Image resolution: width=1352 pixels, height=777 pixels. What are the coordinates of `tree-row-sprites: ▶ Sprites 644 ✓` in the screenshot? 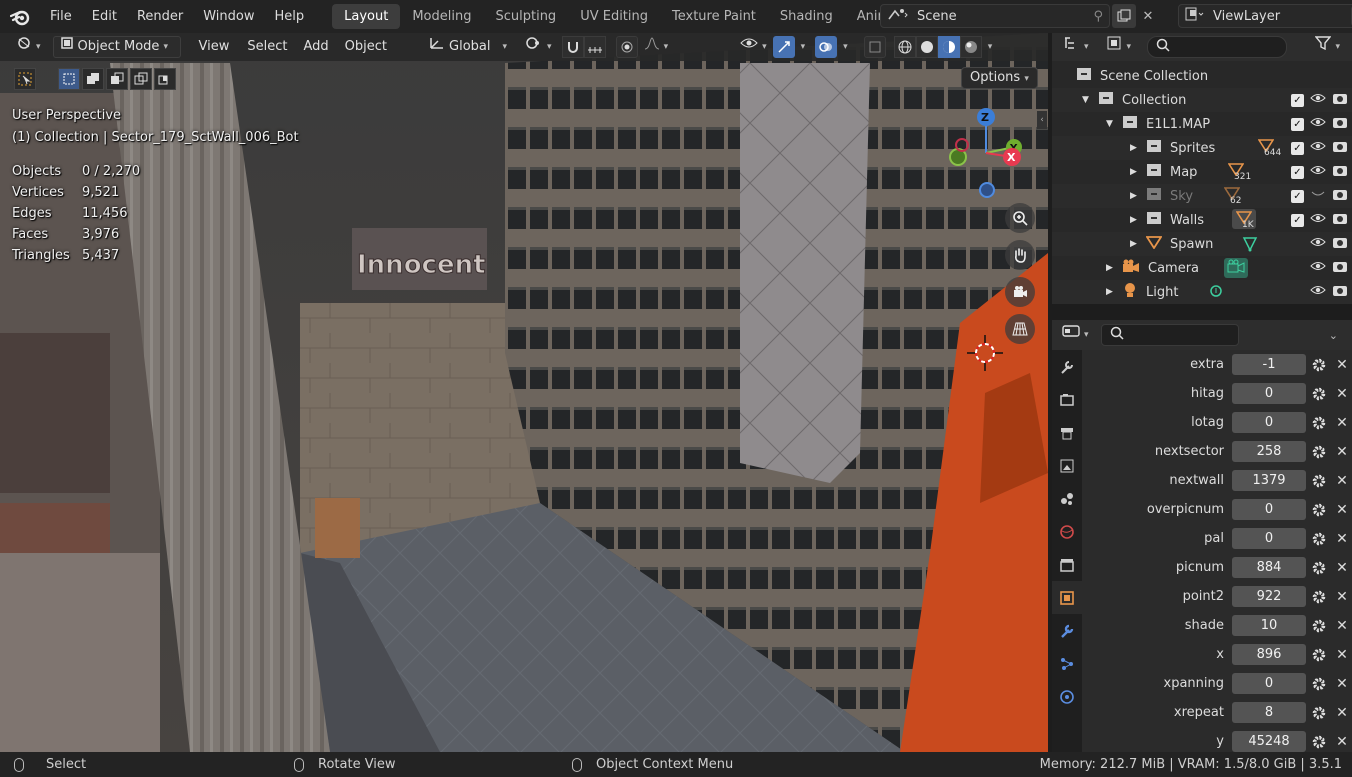 It's located at (1202, 148).